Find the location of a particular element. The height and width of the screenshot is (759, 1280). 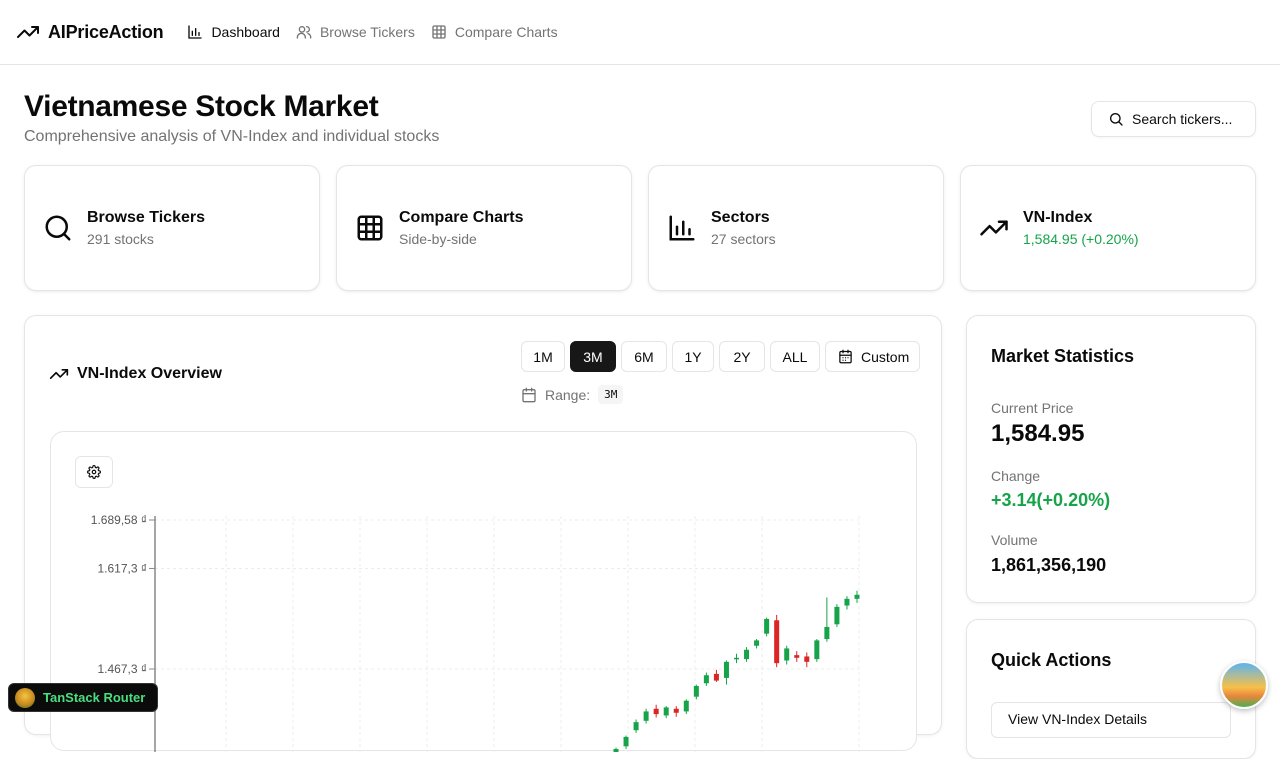

nav-link-label: Browse Tickers is located at coordinates (367, 32).